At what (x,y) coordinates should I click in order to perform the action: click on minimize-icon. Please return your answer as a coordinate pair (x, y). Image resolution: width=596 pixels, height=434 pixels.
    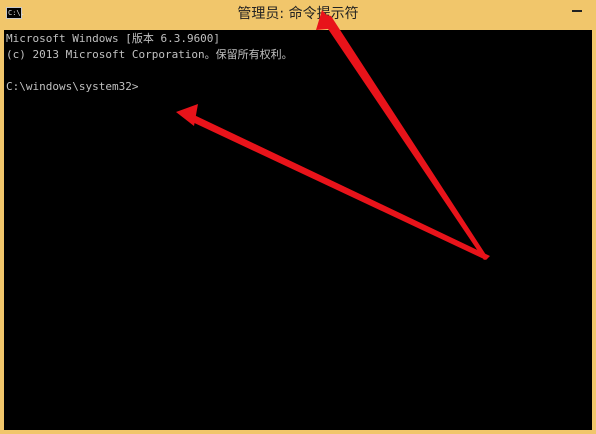
    Looking at the image, I should click on (577, 11).